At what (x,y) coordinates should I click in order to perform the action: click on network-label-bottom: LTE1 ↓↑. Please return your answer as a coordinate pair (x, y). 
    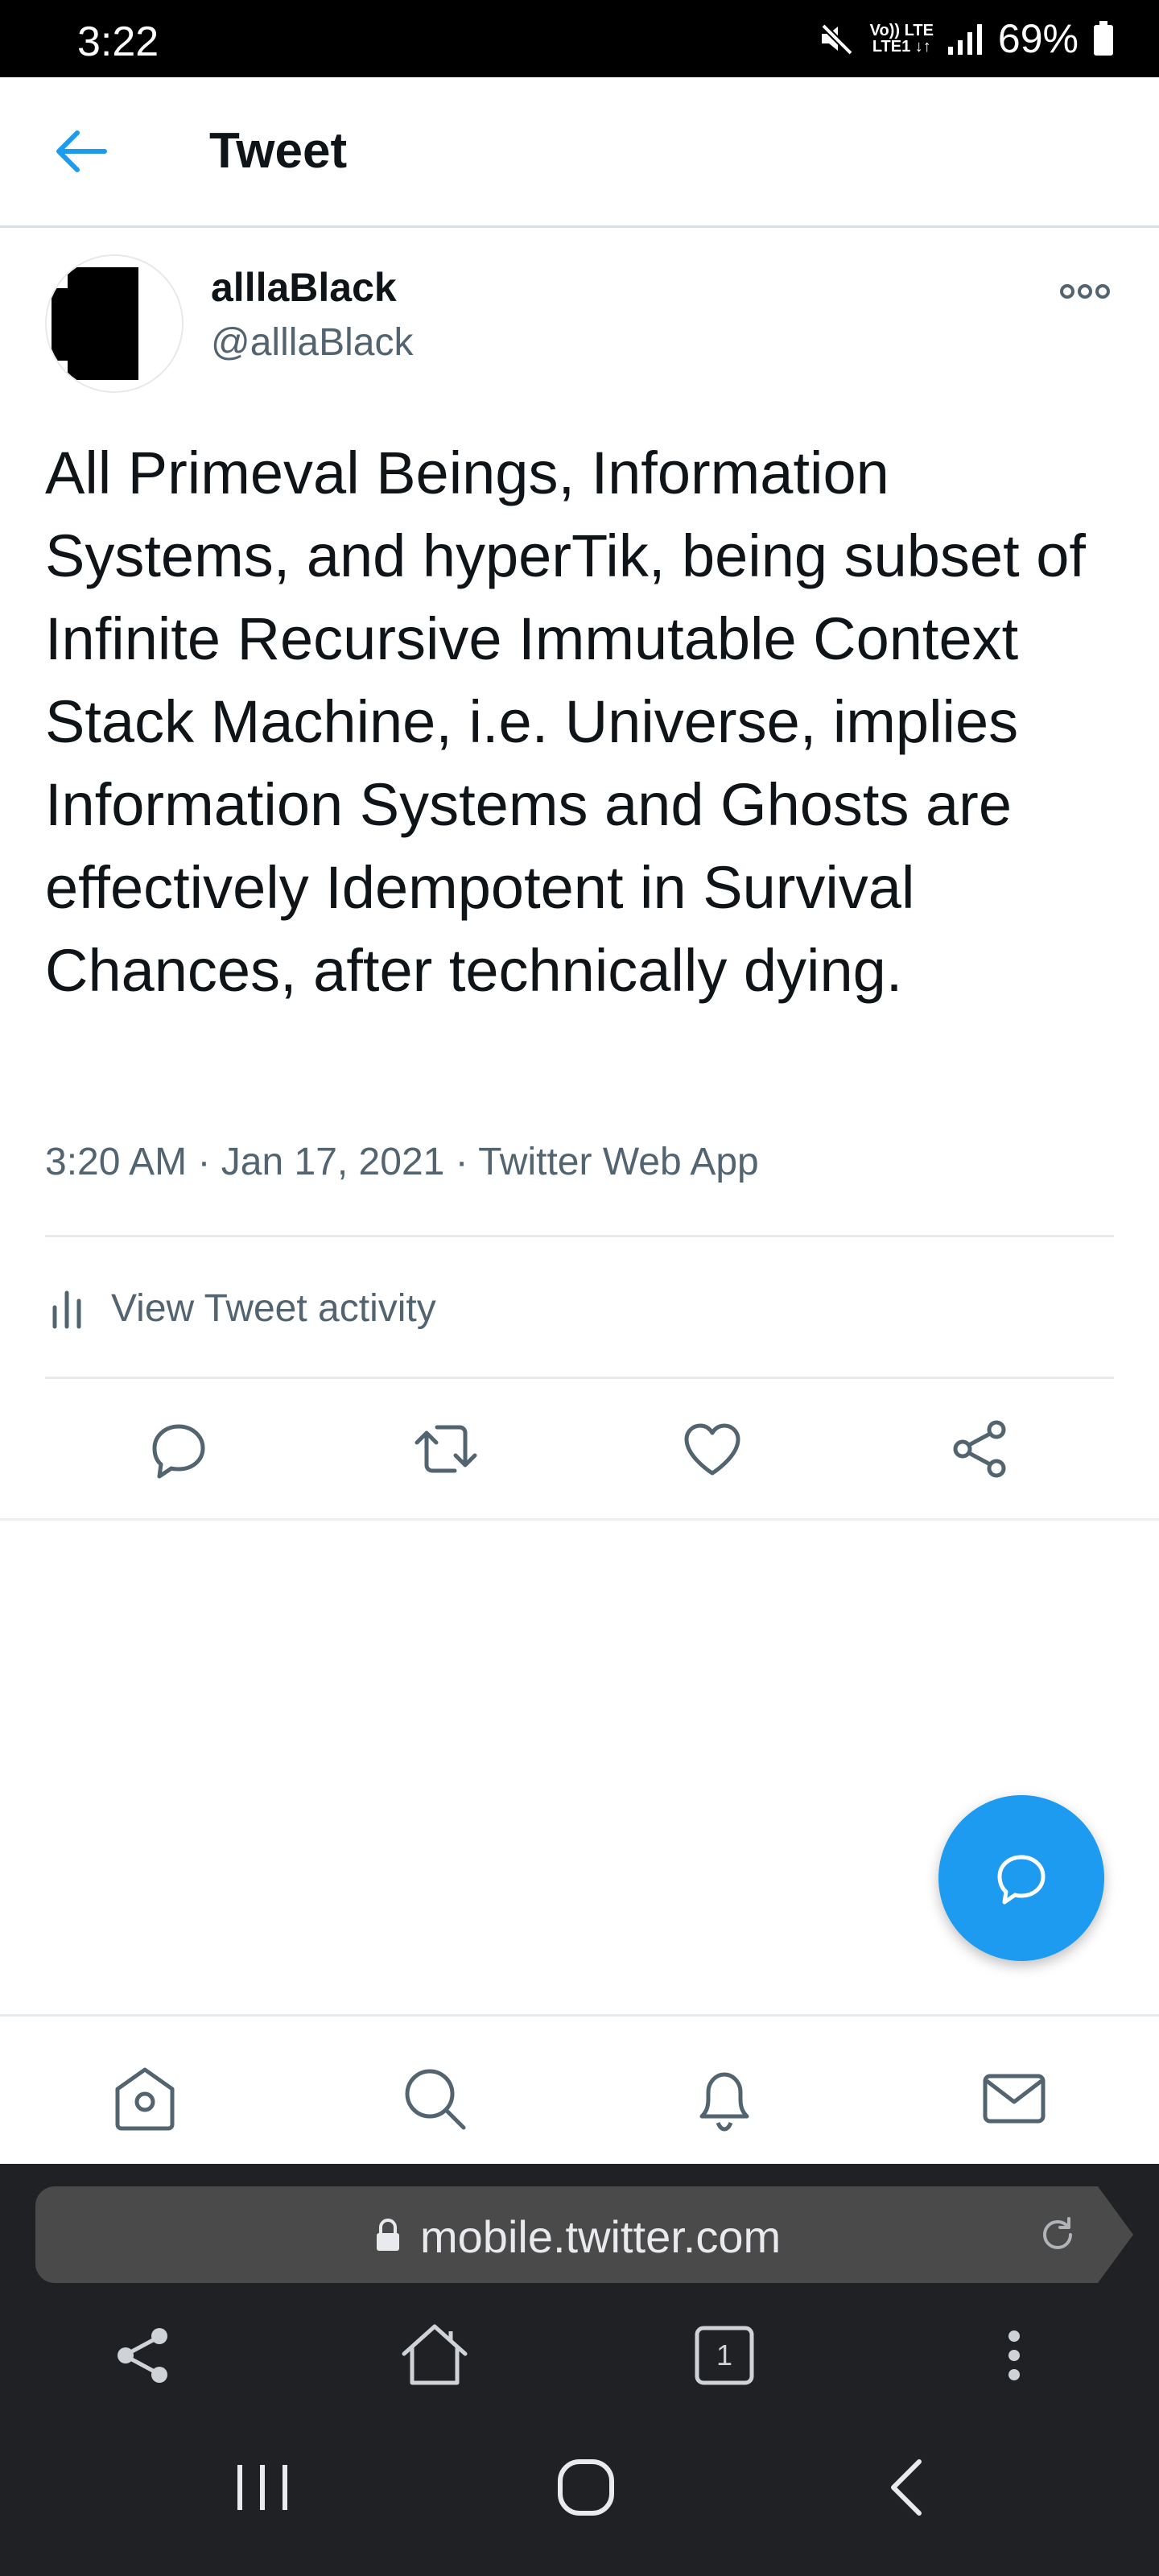
    Looking at the image, I should click on (901, 47).